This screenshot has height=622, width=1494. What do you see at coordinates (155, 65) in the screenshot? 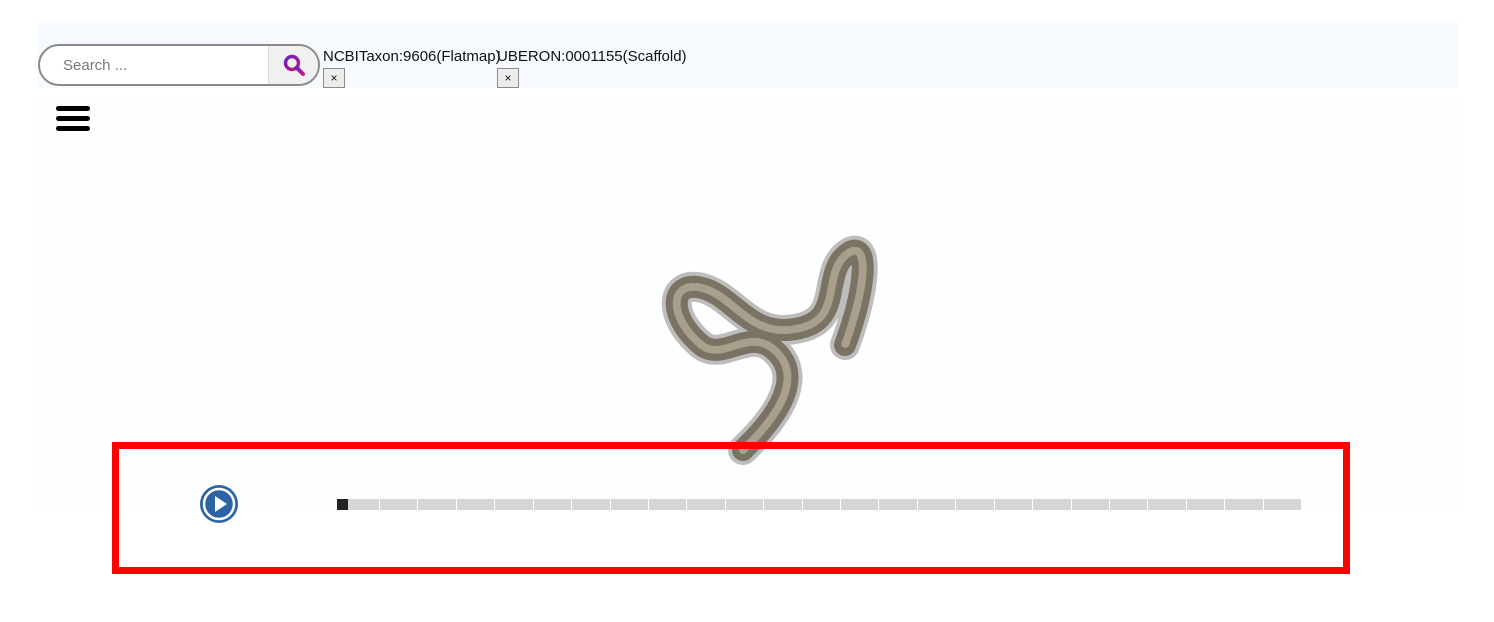
I see `search-input` at bounding box center [155, 65].